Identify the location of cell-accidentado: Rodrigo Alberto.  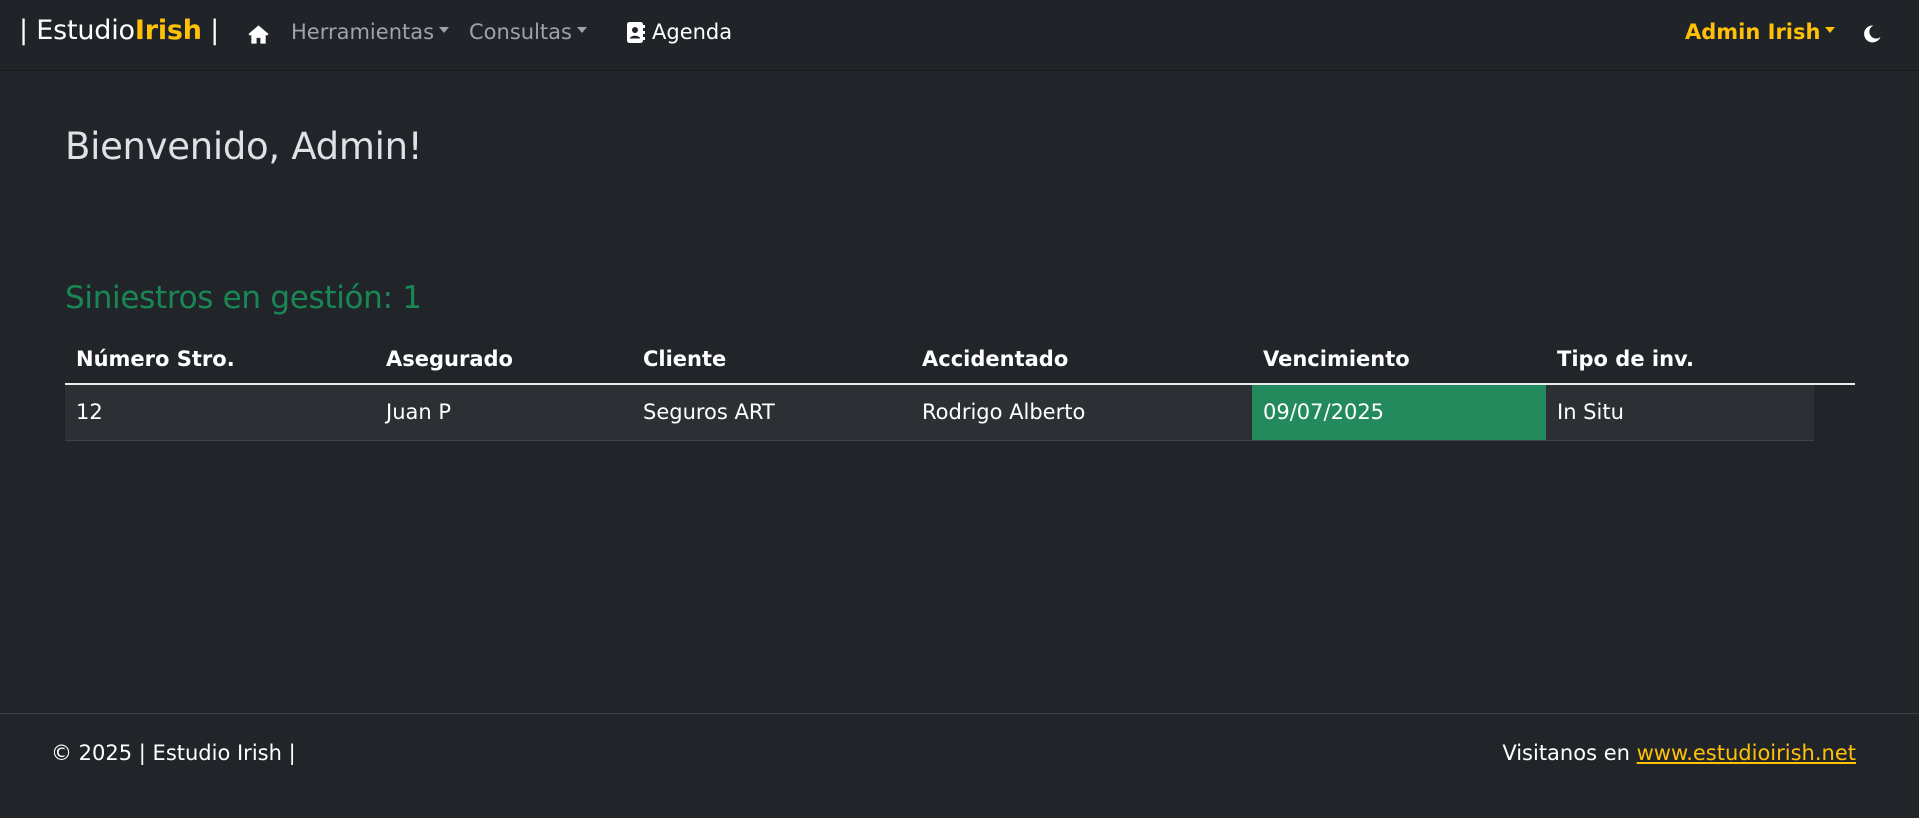
(1081, 412).